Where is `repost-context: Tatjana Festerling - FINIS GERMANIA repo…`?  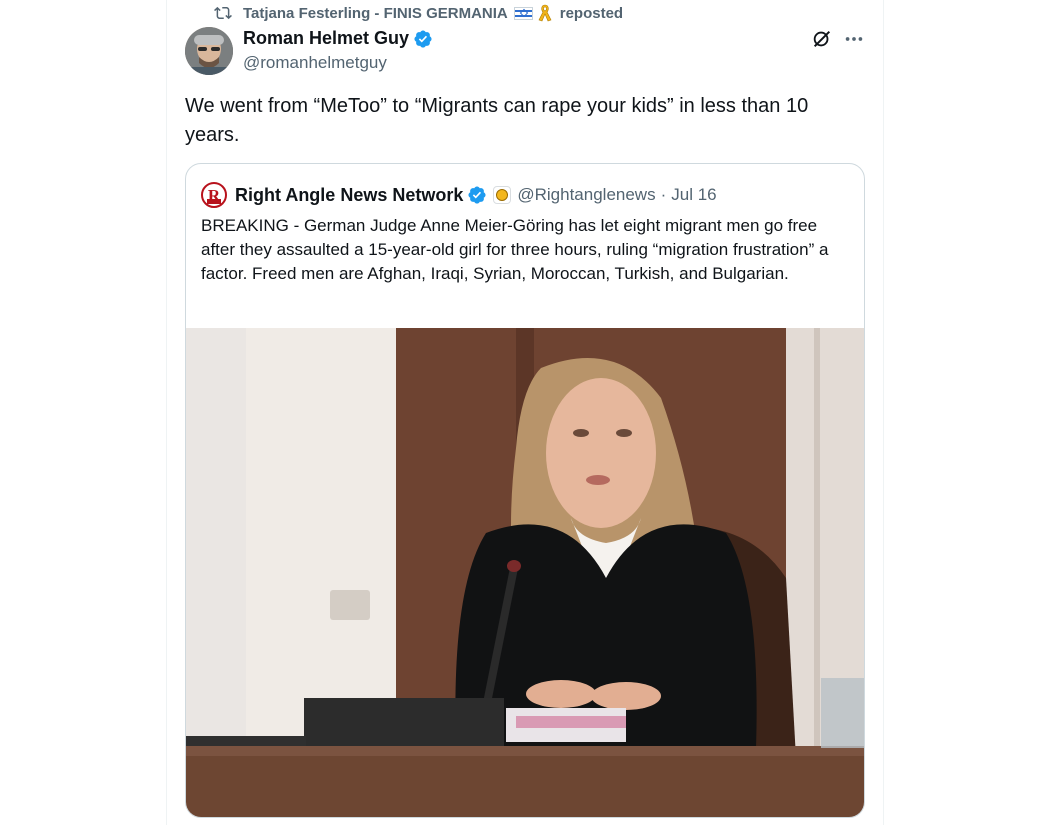
repost-context: Tatjana Festerling - FINIS GERMANIA repo… is located at coordinates (418, 13).